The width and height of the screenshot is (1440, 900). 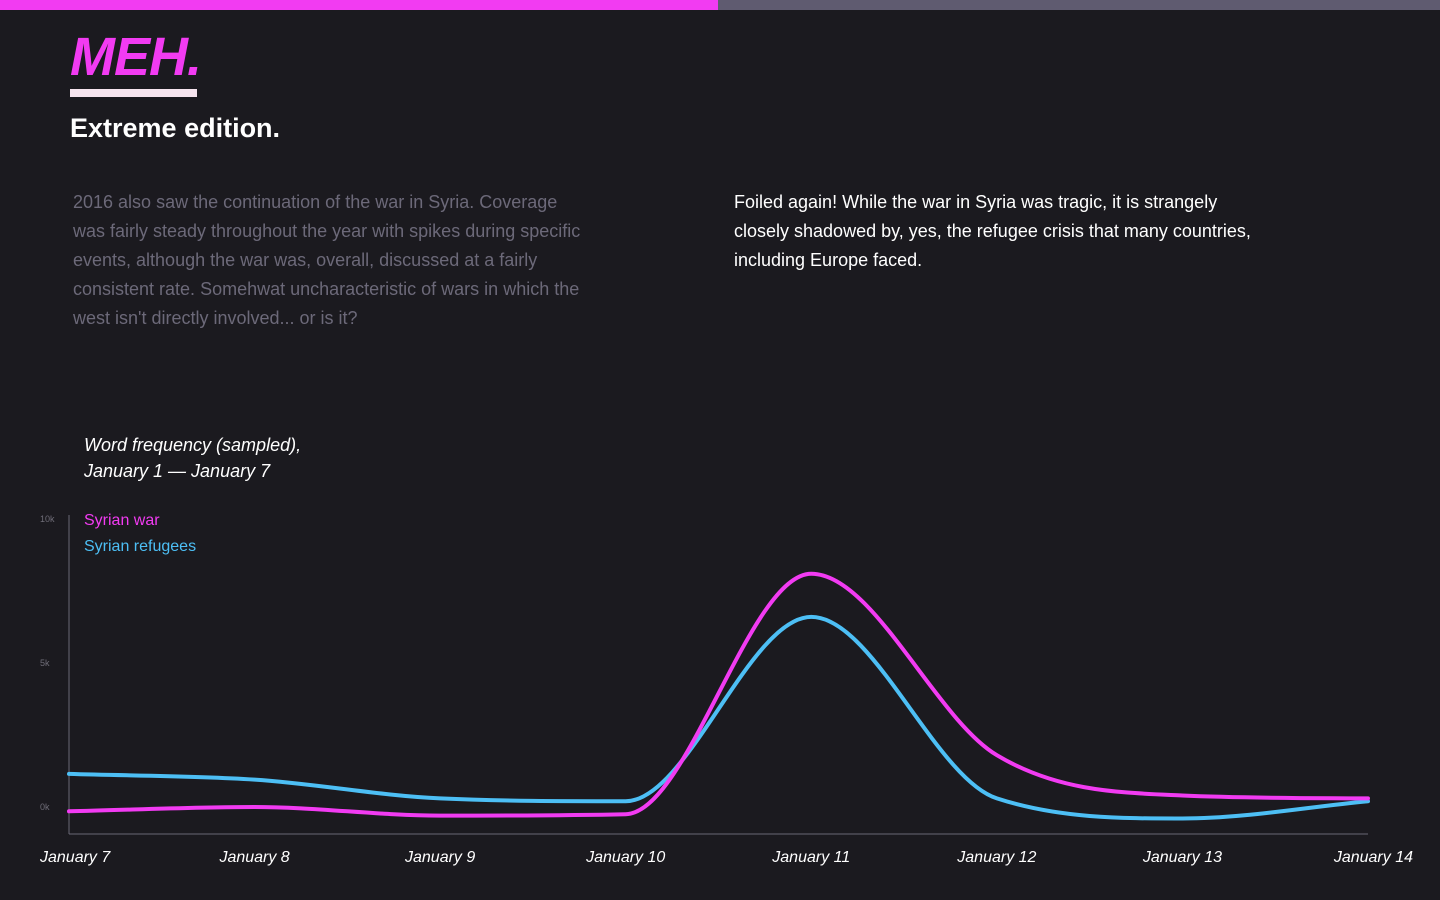 I want to click on x-tick-label: January 14, so click(x=1373, y=857).